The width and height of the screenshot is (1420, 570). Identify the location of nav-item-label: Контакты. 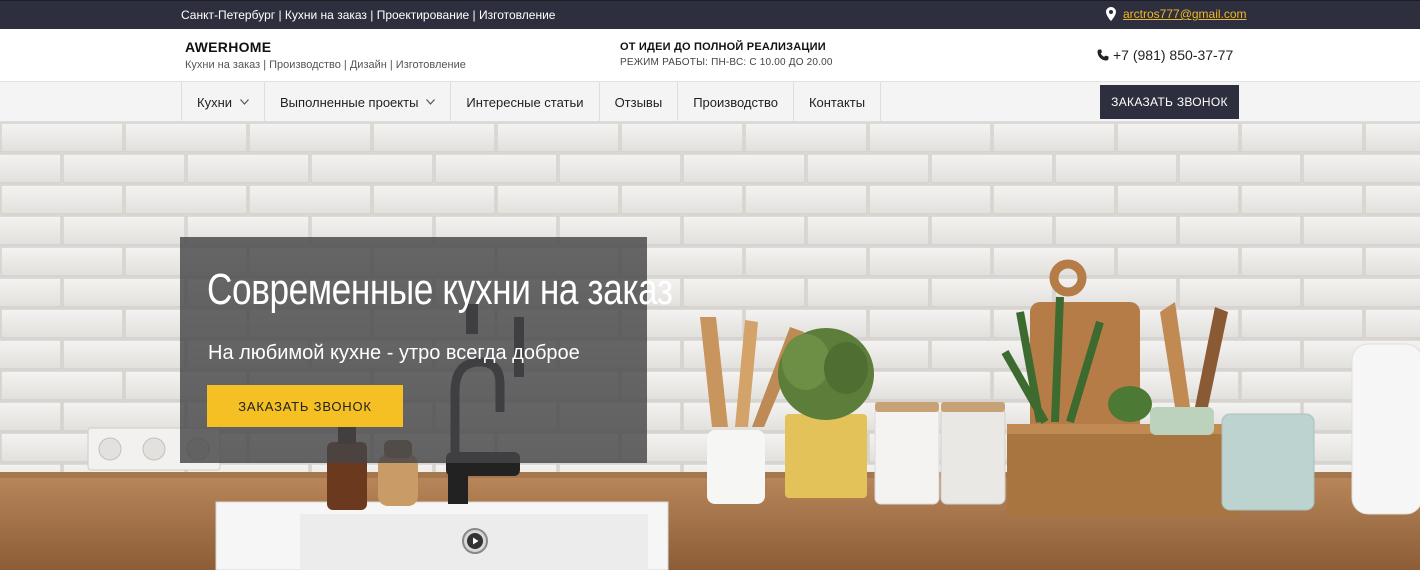
(837, 102).